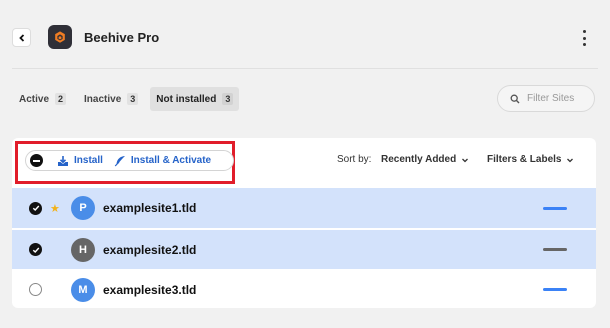 The height and width of the screenshot is (328, 610). What do you see at coordinates (419, 159) in the screenshot?
I see `sort-value: Recently Added` at bounding box center [419, 159].